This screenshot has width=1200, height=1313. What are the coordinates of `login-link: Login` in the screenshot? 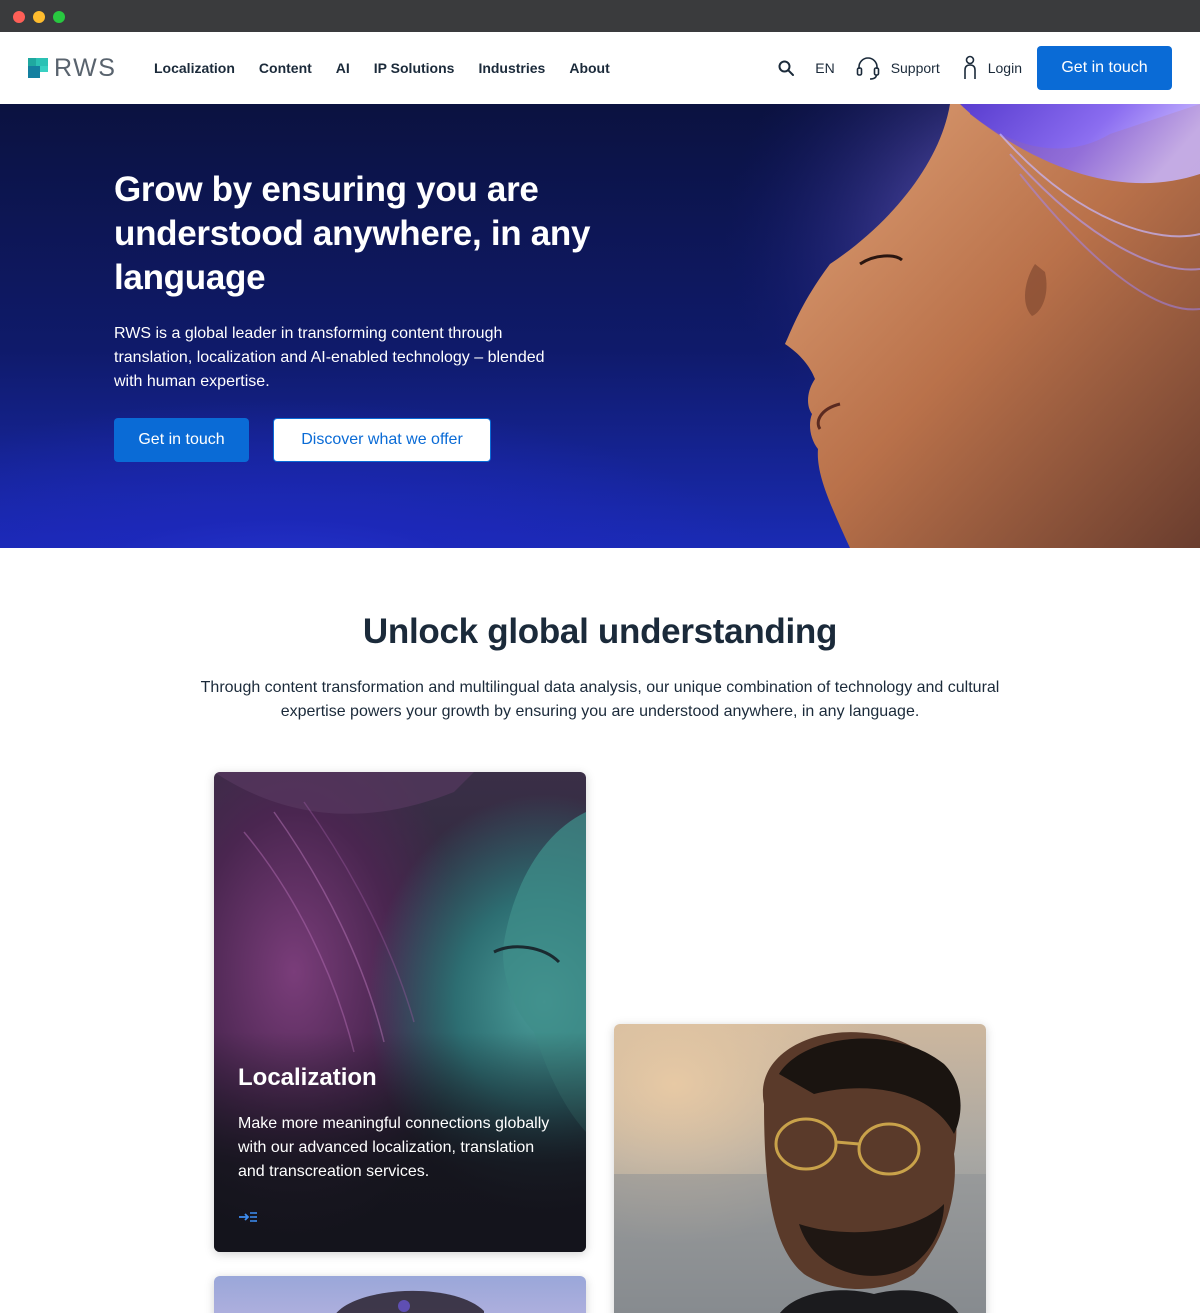 It's located at (992, 68).